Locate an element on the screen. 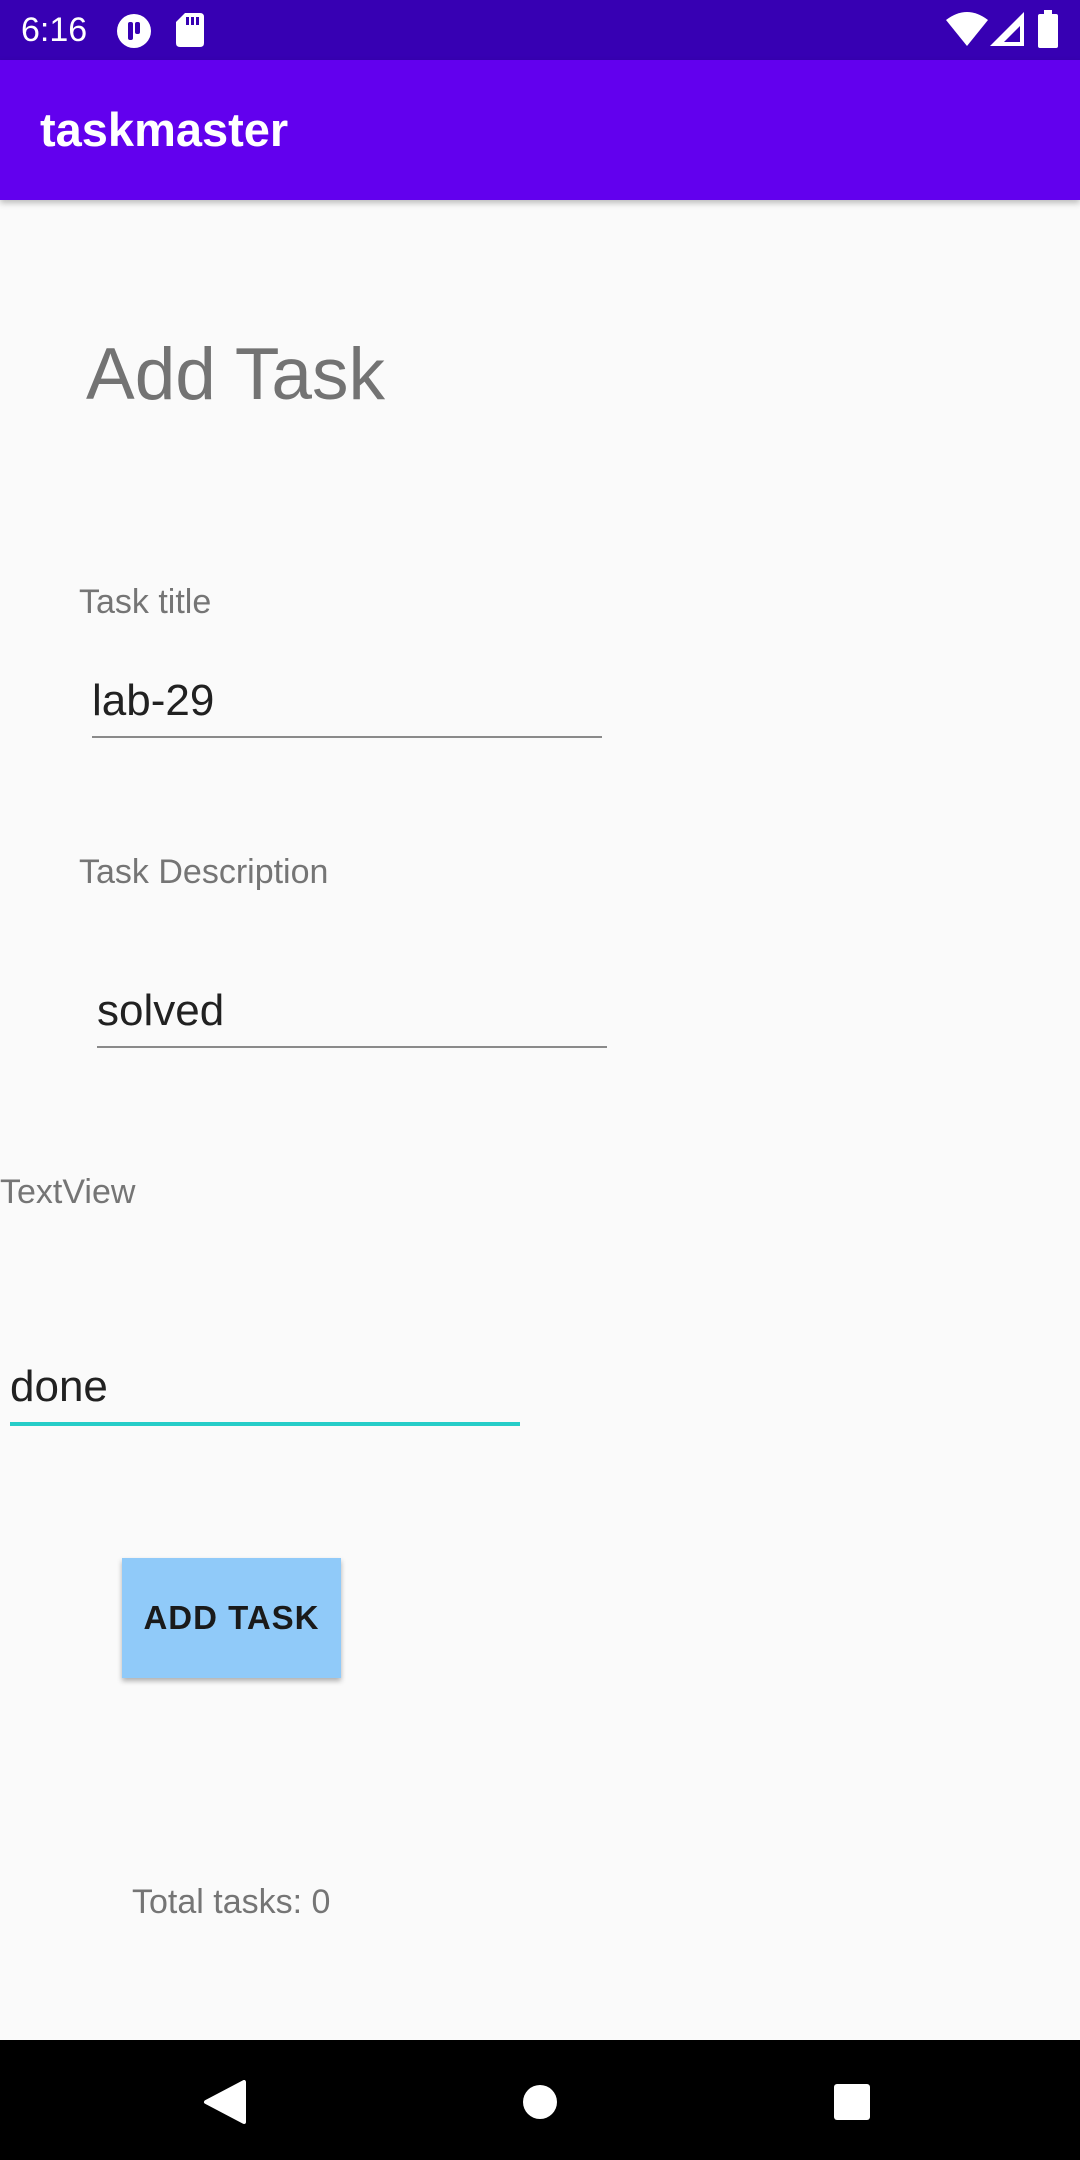  page-title: Add Task is located at coordinates (235, 374).